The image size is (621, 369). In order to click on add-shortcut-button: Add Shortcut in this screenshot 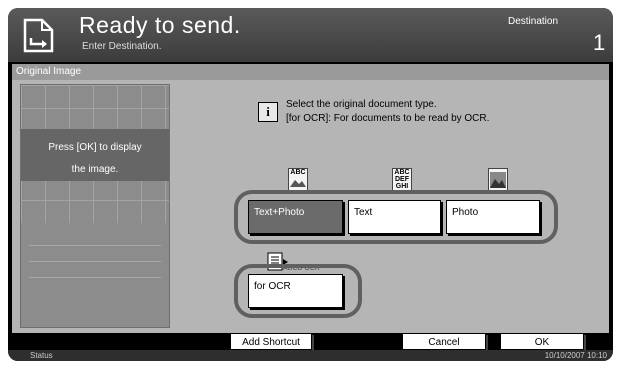, I will do `click(271, 341)`.